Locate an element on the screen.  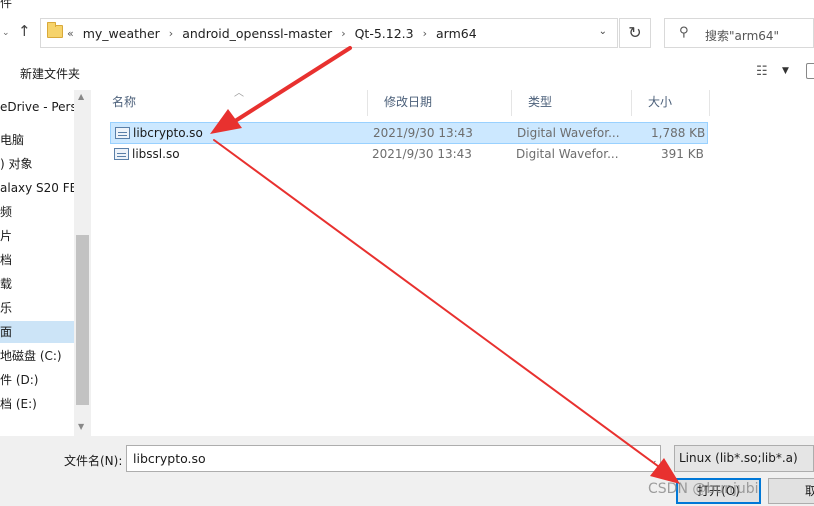
search-input: ⚲ 搜索"arm64" is located at coordinates (739, 33).